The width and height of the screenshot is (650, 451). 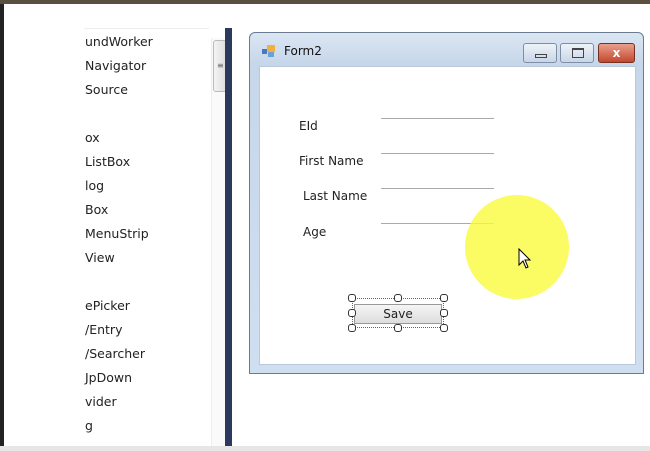 I want to click on scrollbar-thumb: ≡, so click(x=219, y=66).